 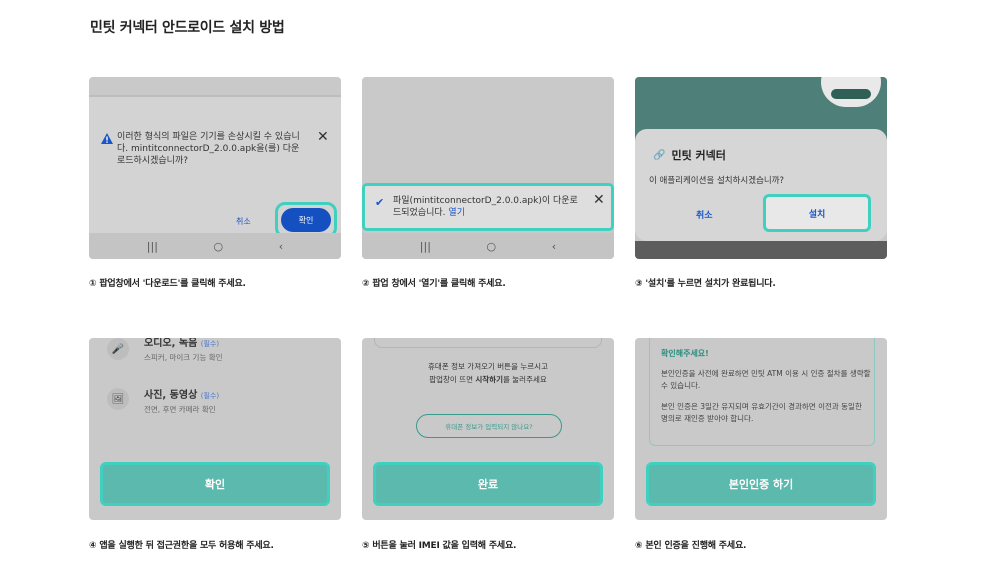 What do you see at coordinates (698, 155) in the screenshot?
I see `app-name: 민팃 커넥터` at bounding box center [698, 155].